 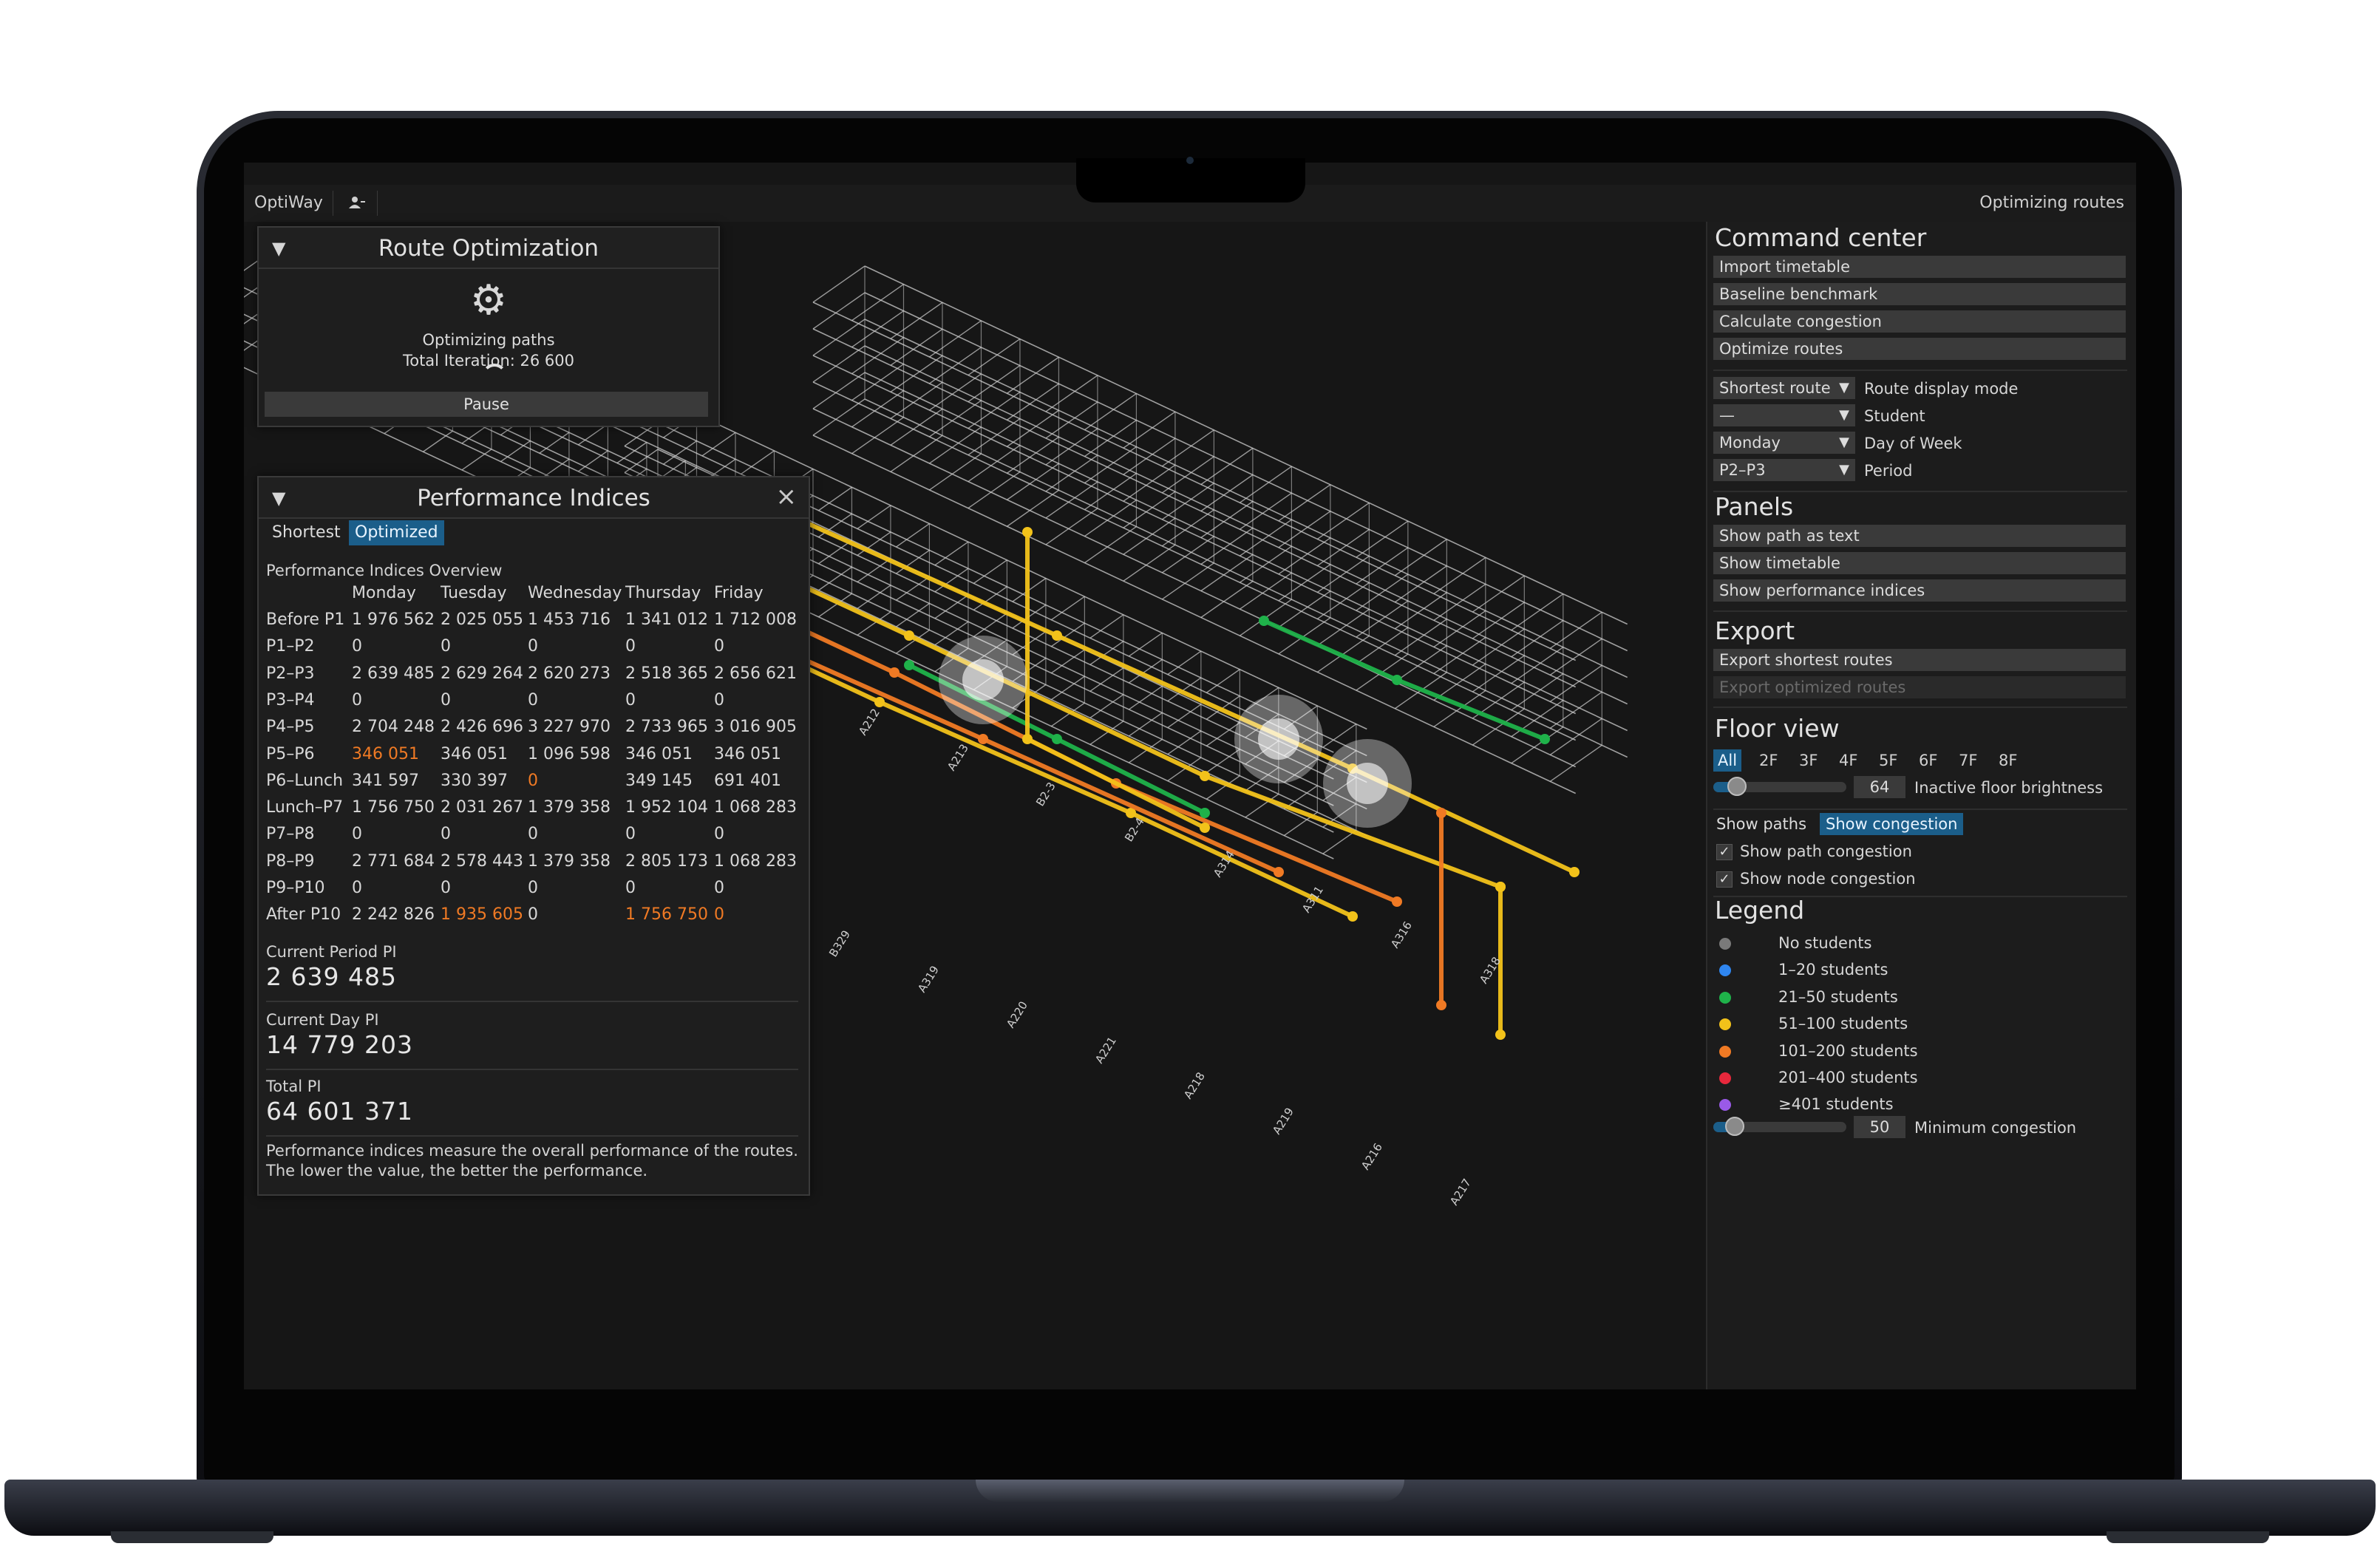 What do you see at coordinates (1848, 760) in the screenshot?
I see `floor-tab-4f: 4F` at bounding box center [1848, 760].